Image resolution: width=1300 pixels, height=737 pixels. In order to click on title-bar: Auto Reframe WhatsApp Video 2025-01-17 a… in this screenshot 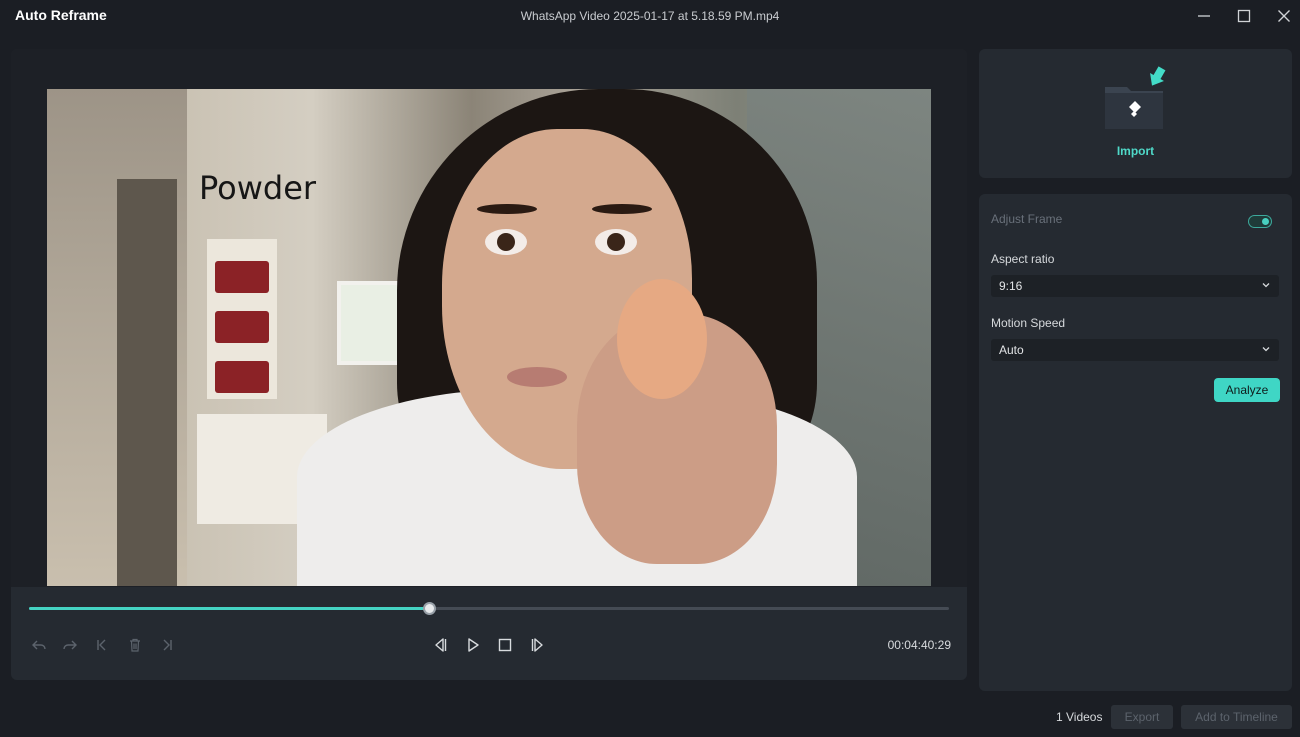, I will do `click(650, 17)`.